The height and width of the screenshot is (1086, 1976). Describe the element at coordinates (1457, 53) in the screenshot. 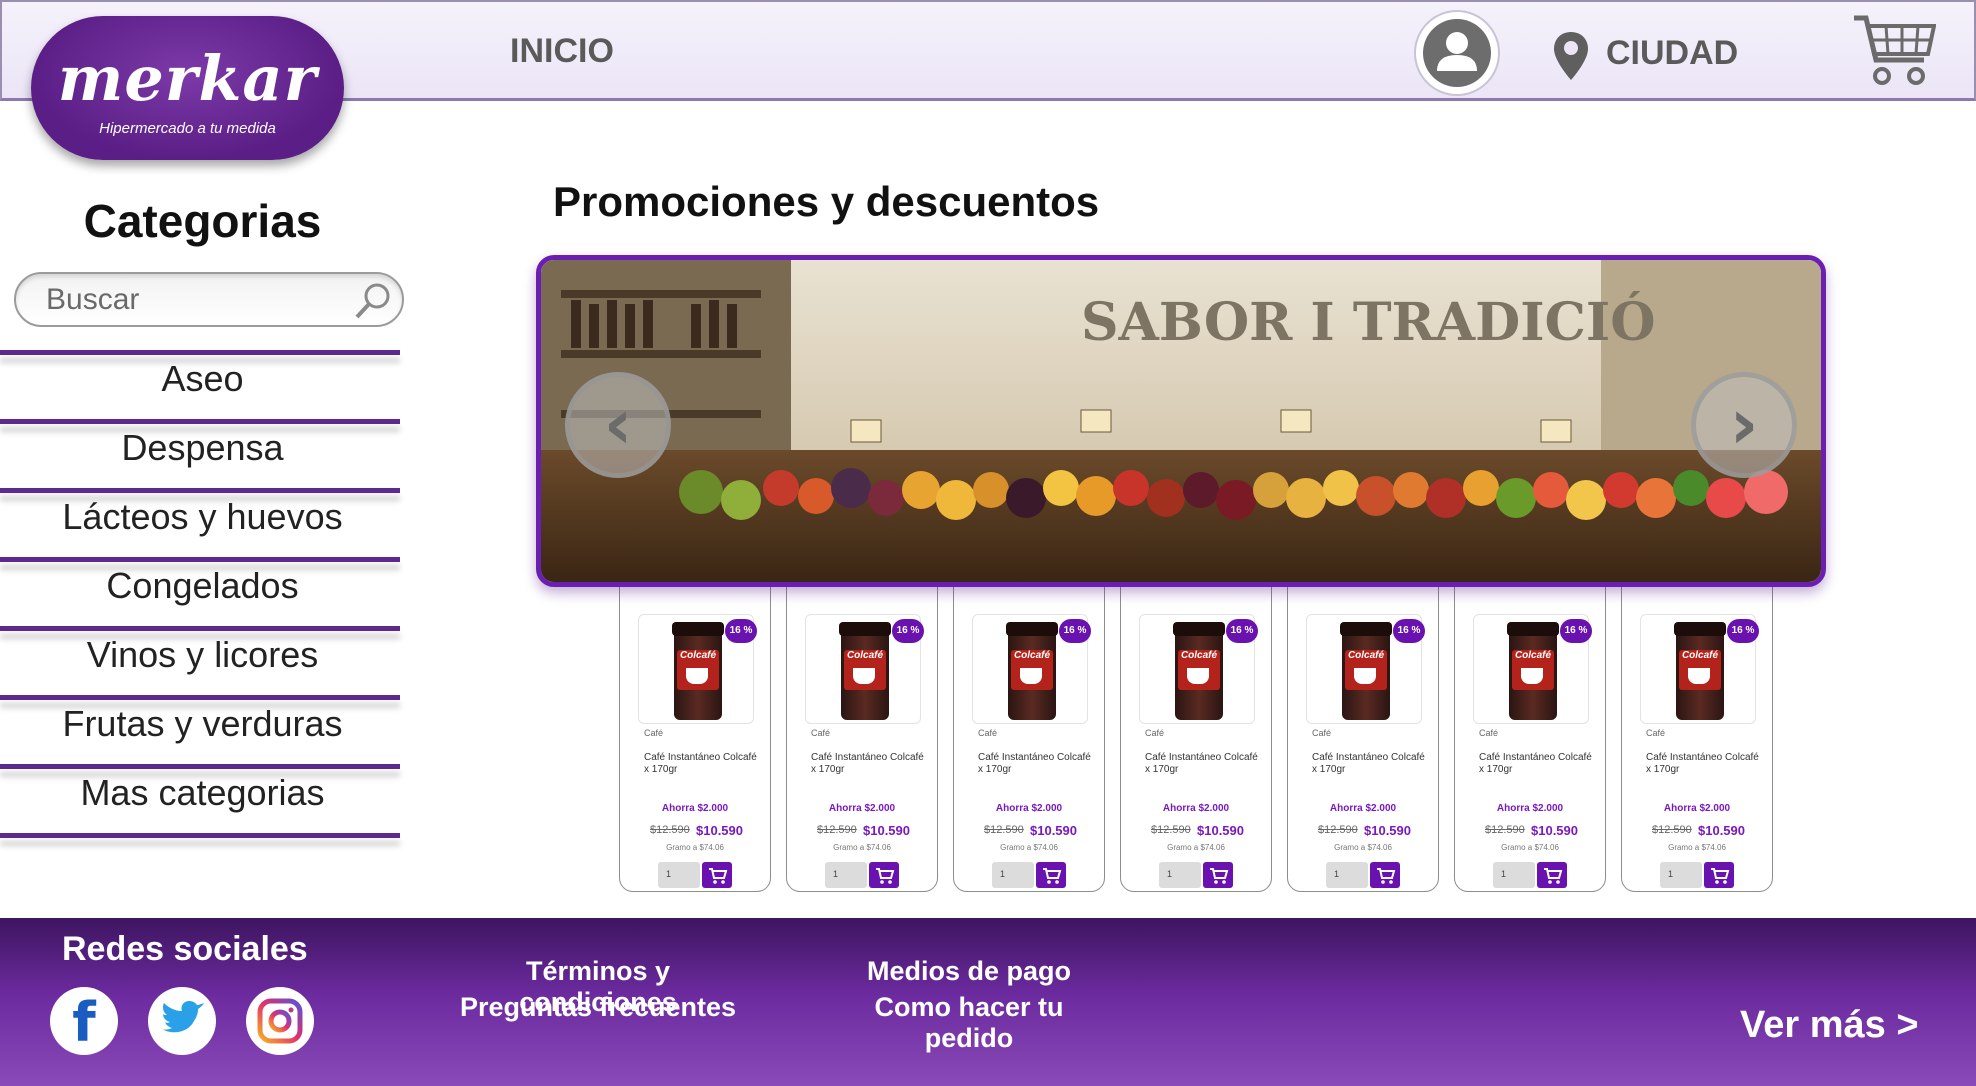

I see `user-account-button` at that location.